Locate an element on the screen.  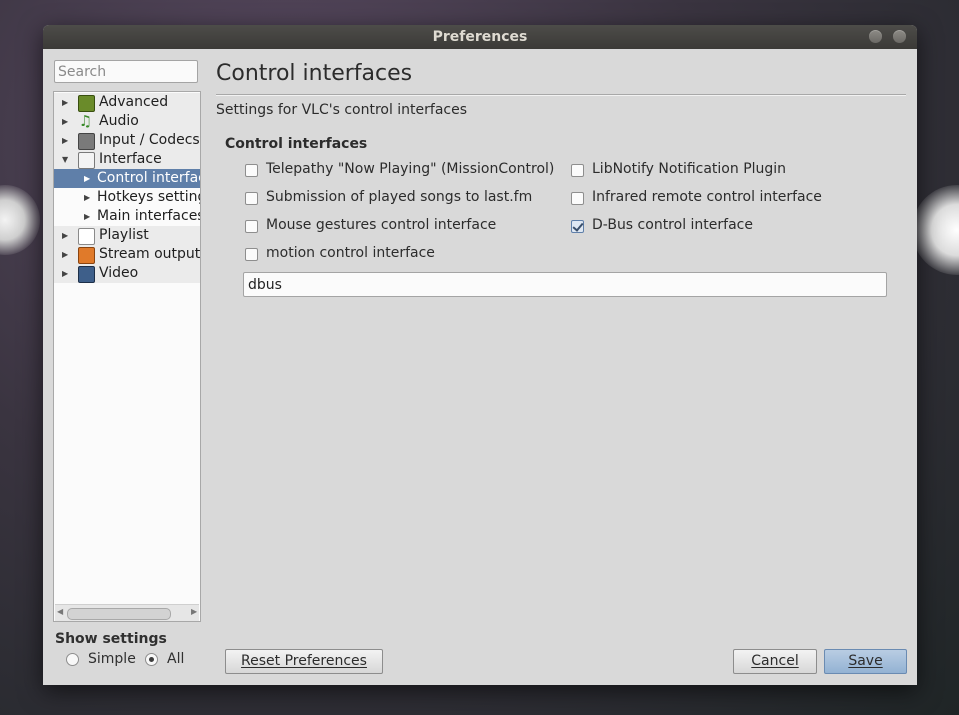
background-light-right is located at coordinates (935, 230).